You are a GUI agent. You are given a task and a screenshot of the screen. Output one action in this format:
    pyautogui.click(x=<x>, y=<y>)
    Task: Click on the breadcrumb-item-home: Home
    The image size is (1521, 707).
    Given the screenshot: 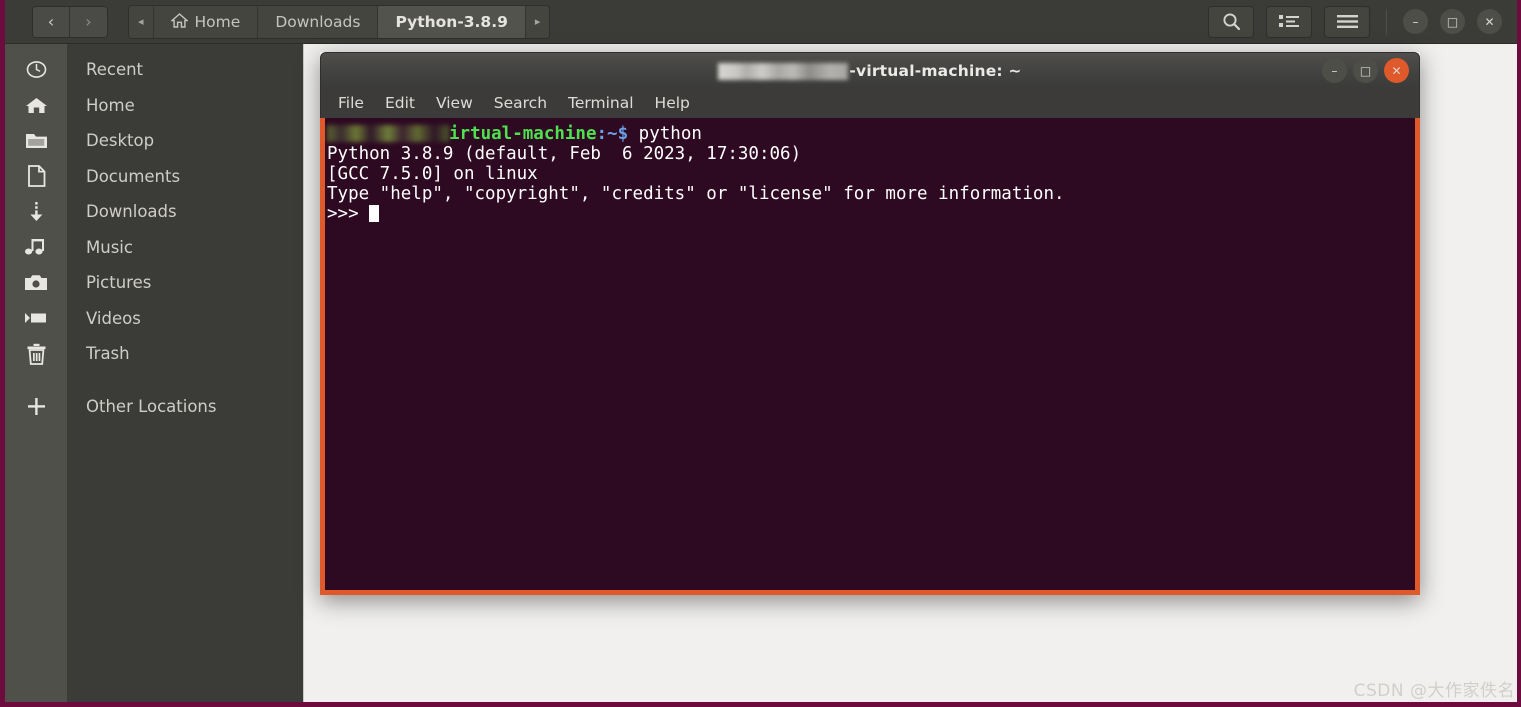 What is the action you would take?
    pyautogui.click(x=206, y=21)
    